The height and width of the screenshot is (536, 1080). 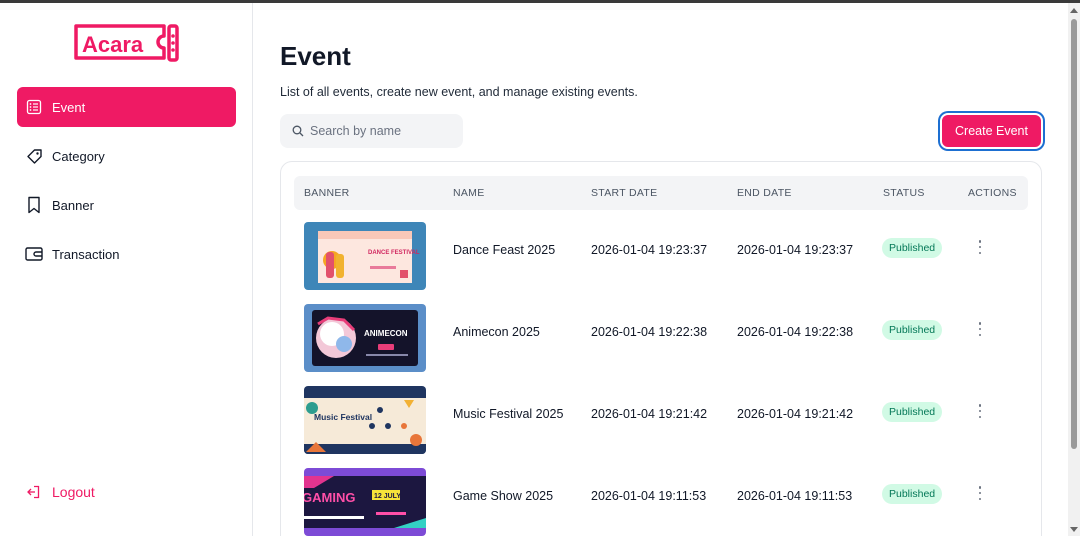 I want to click on list-icon, so click(x=34, y=107).